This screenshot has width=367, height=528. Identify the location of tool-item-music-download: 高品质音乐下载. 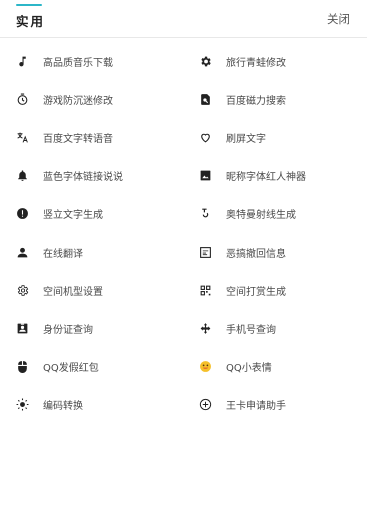
(100, 61).